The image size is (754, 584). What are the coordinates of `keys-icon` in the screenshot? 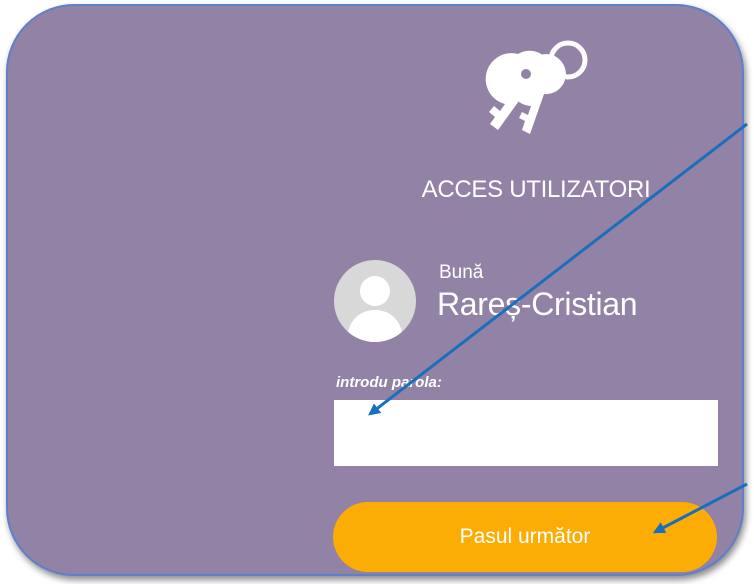 It's located at (536, 87).